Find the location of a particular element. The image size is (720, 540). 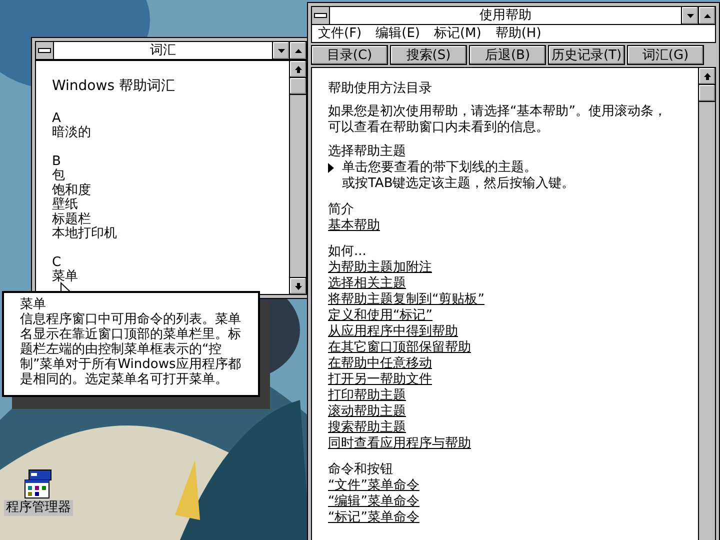

toolbar-button: 历史记录(T) is located at coordinates (586, 55).